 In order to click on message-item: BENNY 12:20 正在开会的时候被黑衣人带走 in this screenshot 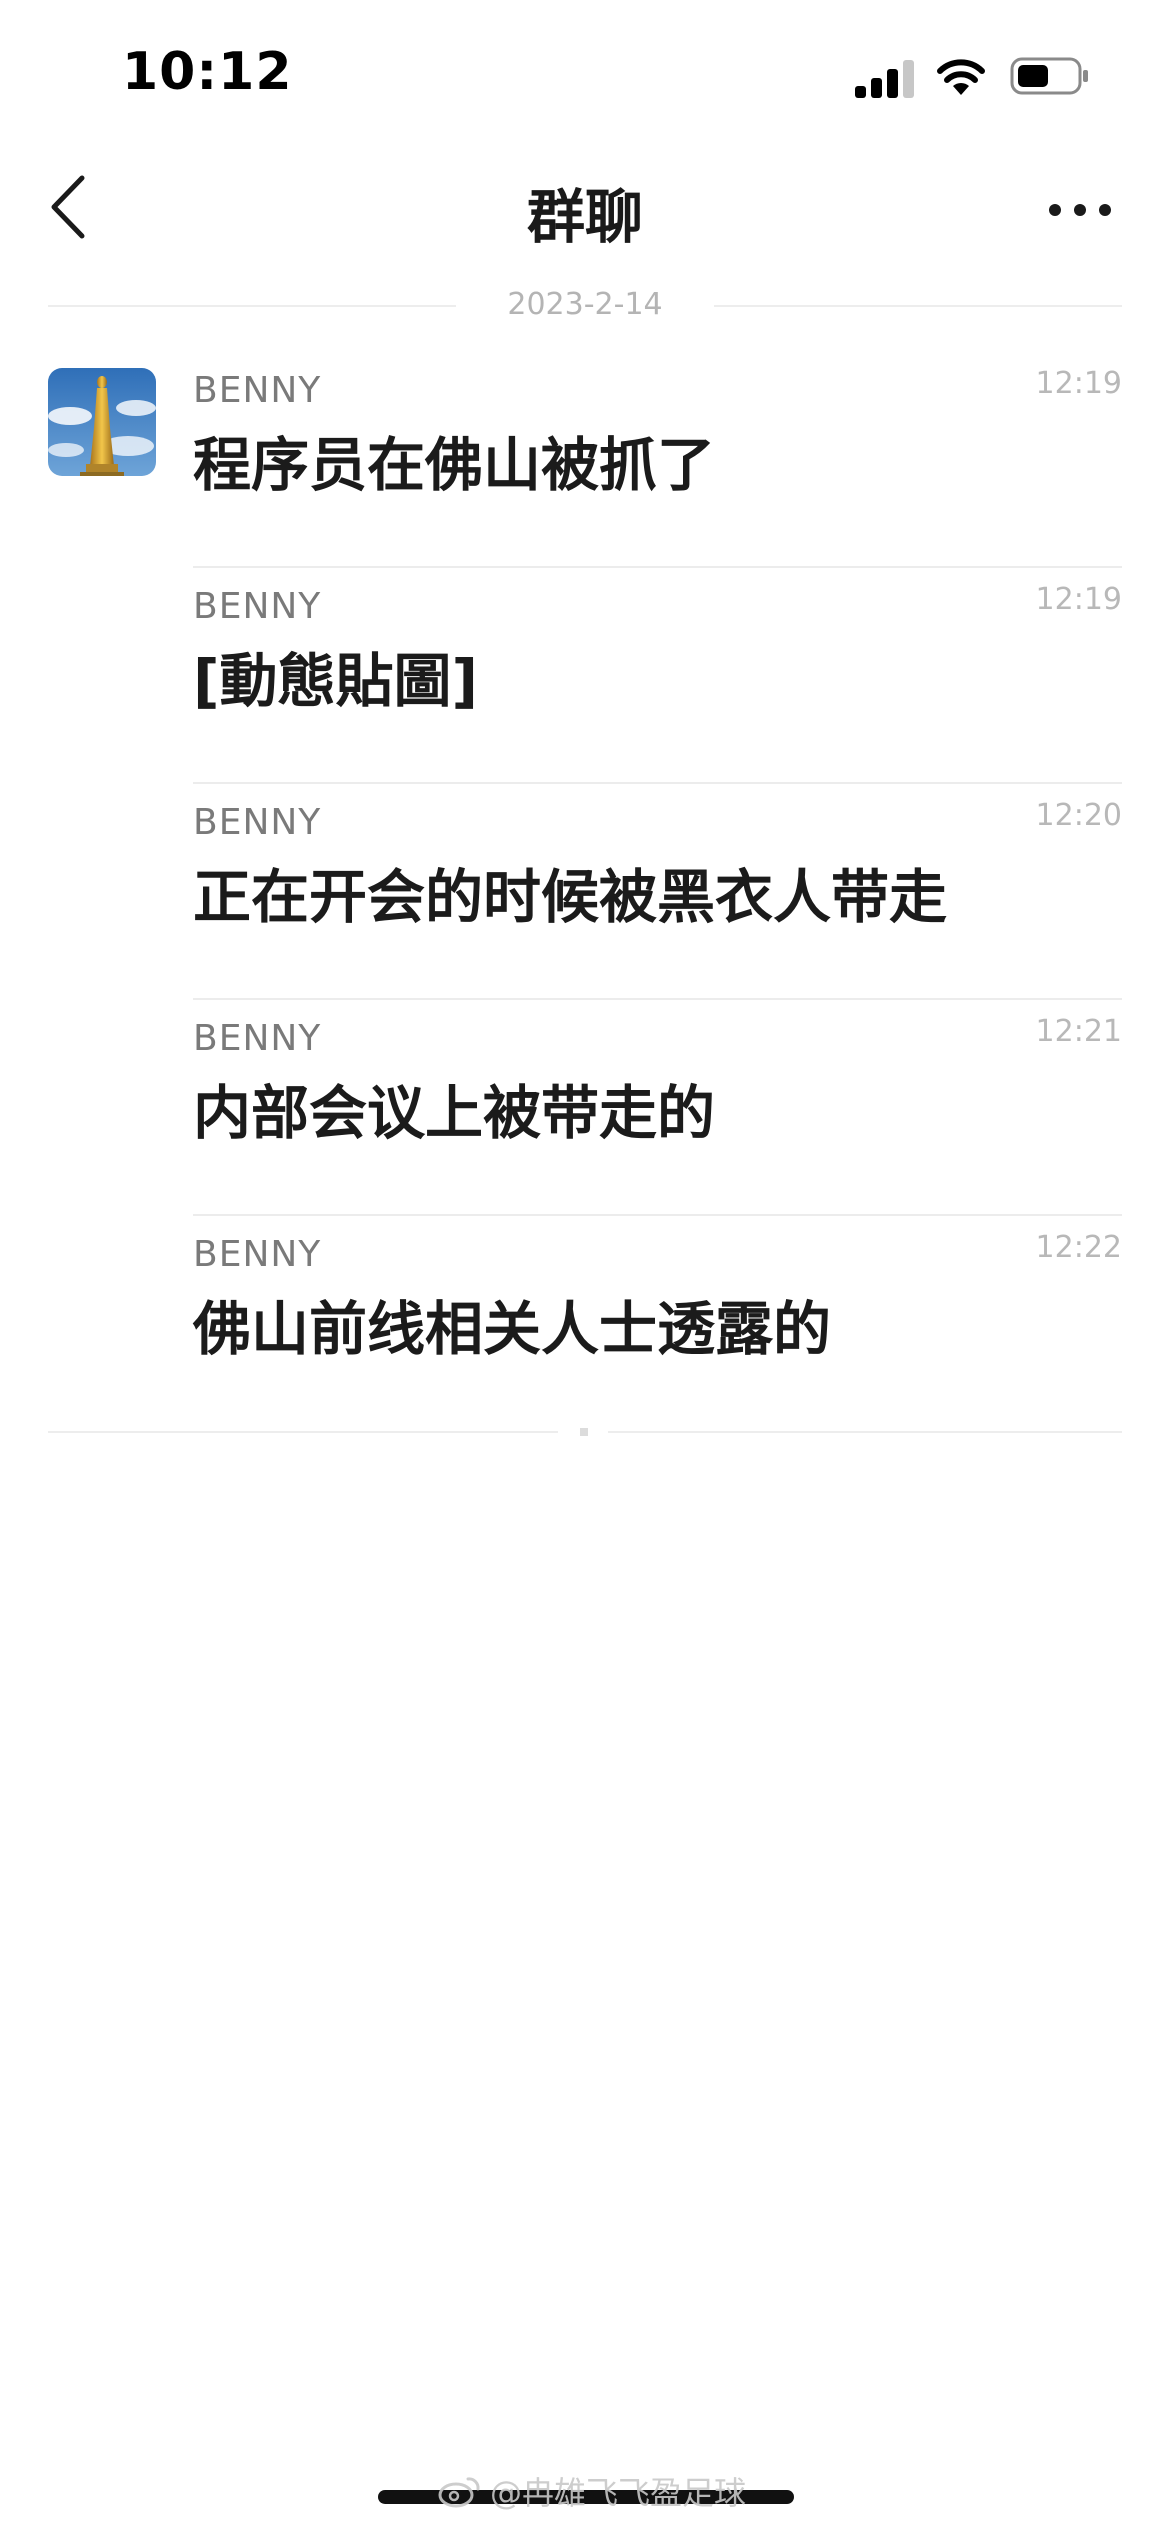, I will do `click(657, 892)`.